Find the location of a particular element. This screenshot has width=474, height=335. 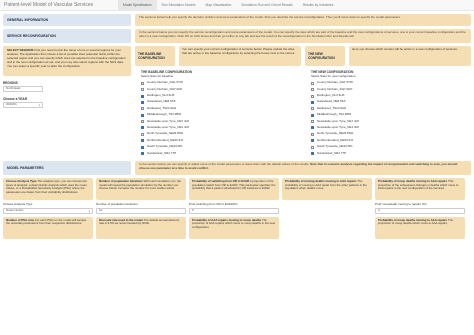

regions-select: North East is located at coordinates (23, 89).